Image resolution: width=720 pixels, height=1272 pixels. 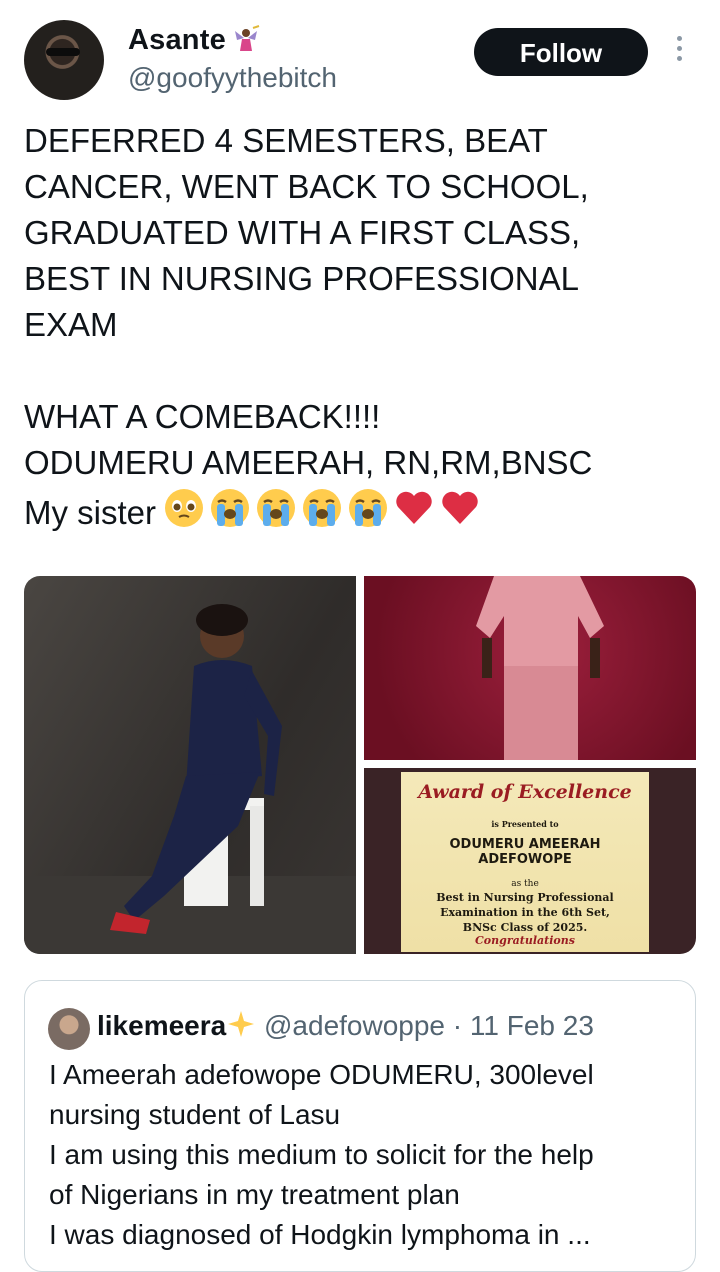 I want to click on seated-figure-illustration, so click(x=190, y=779).